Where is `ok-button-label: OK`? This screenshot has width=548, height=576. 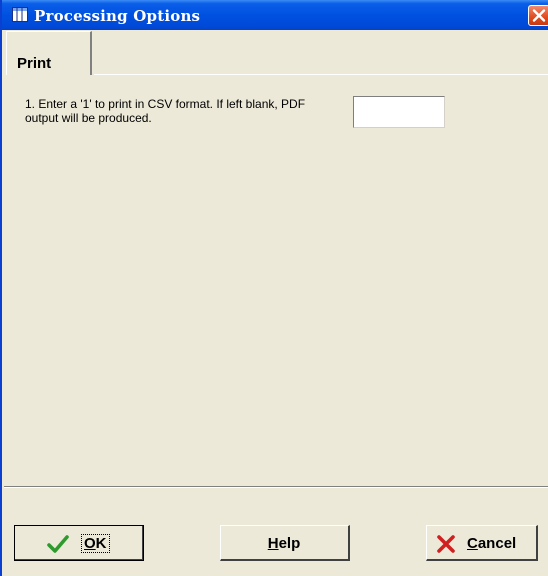 ok-button-label: OK is located at coordinates (95, 543).